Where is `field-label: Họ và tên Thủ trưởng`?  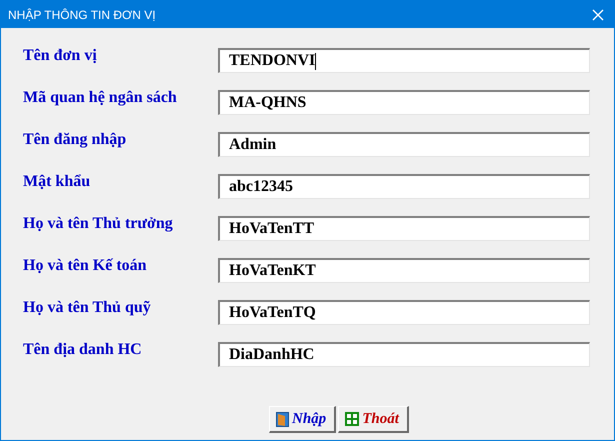
field-label: Họ và tên Thủ trưởng is located at coordinates (98, 223).